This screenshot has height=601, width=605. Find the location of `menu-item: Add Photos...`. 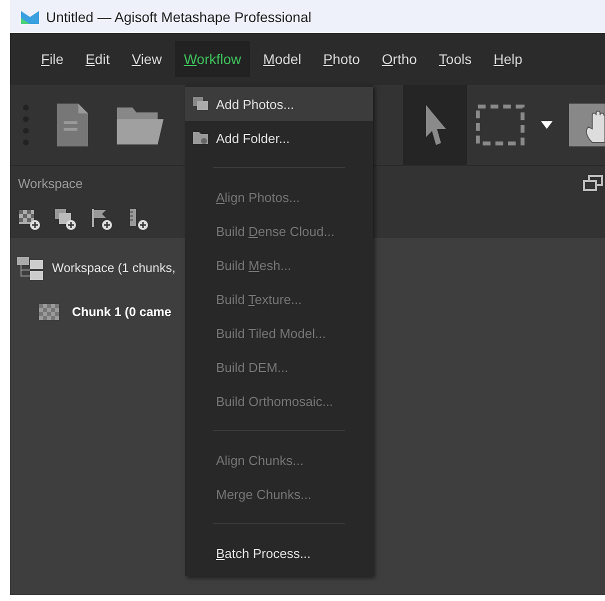

menu-item: Add Photos... is located at coordinates (279, 104).